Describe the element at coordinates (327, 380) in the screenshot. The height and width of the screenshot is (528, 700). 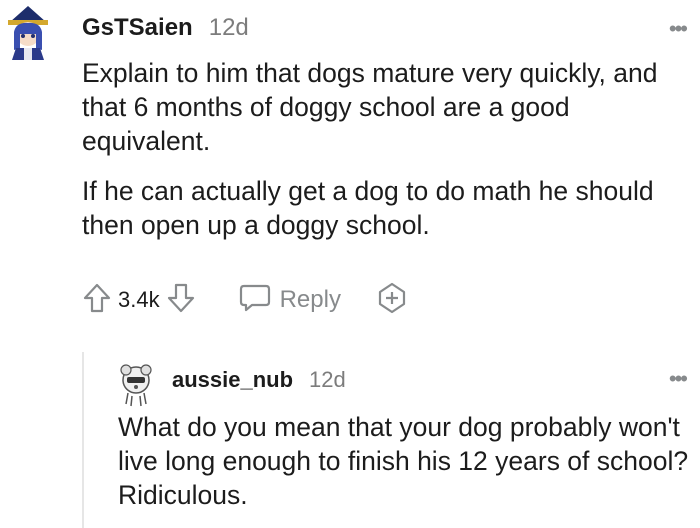
I see `reply-timestamp: 12d` at that location.